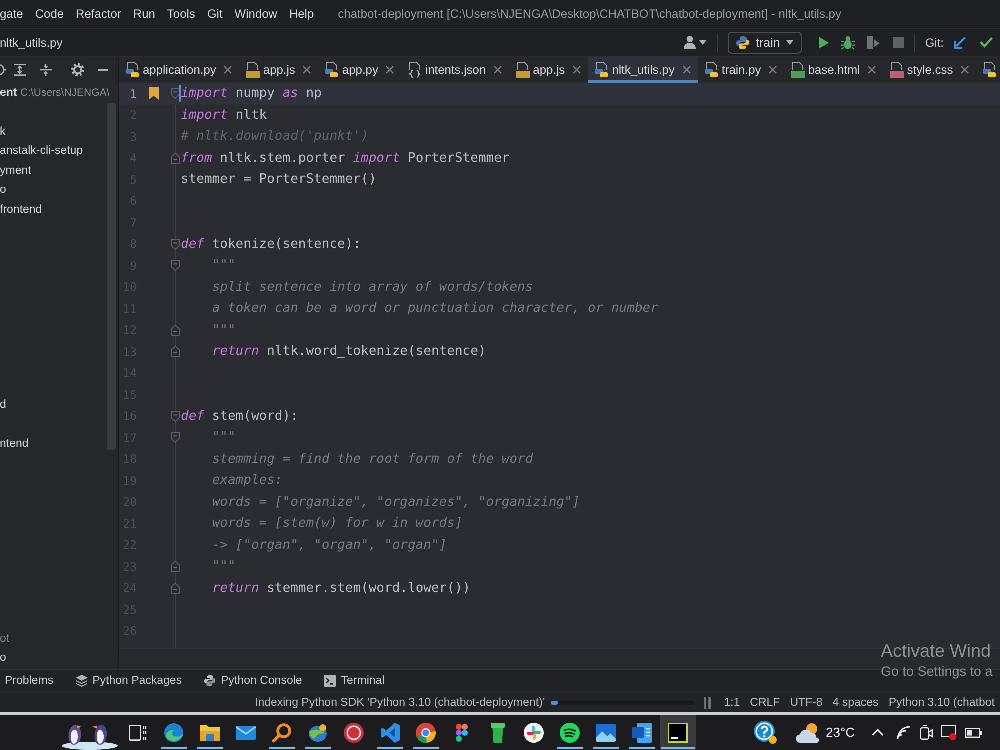 The width and height of the screenshot is (1000, 750). Describe the element at coordinates (986, 42) in the screenshot. I see `check-icon` at that location.